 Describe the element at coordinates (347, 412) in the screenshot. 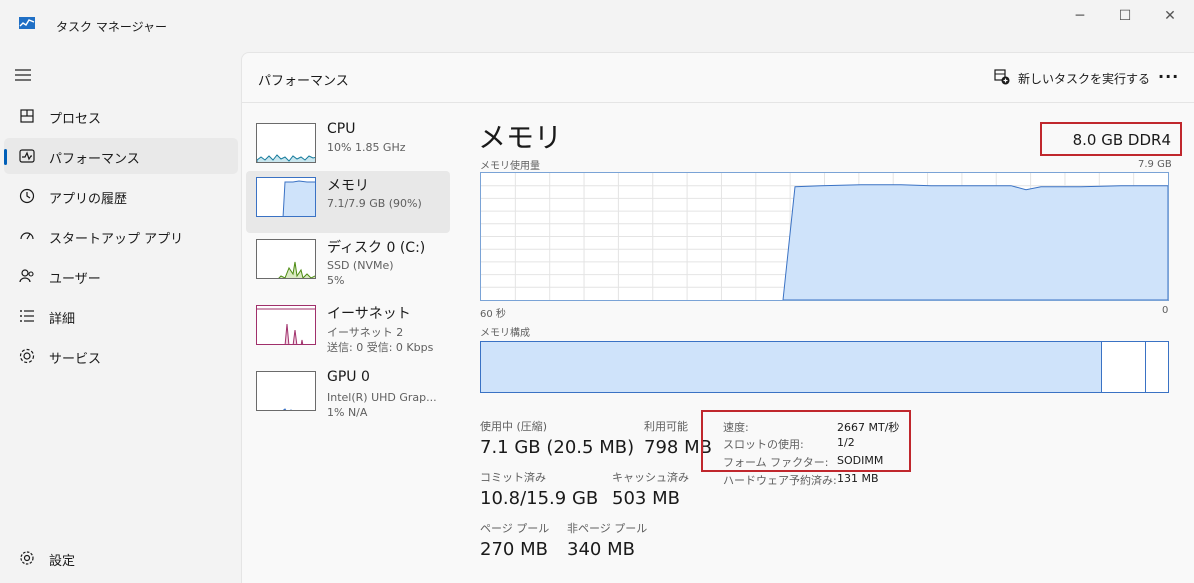

I see `device-detail-2: 1% N/A` at that location.